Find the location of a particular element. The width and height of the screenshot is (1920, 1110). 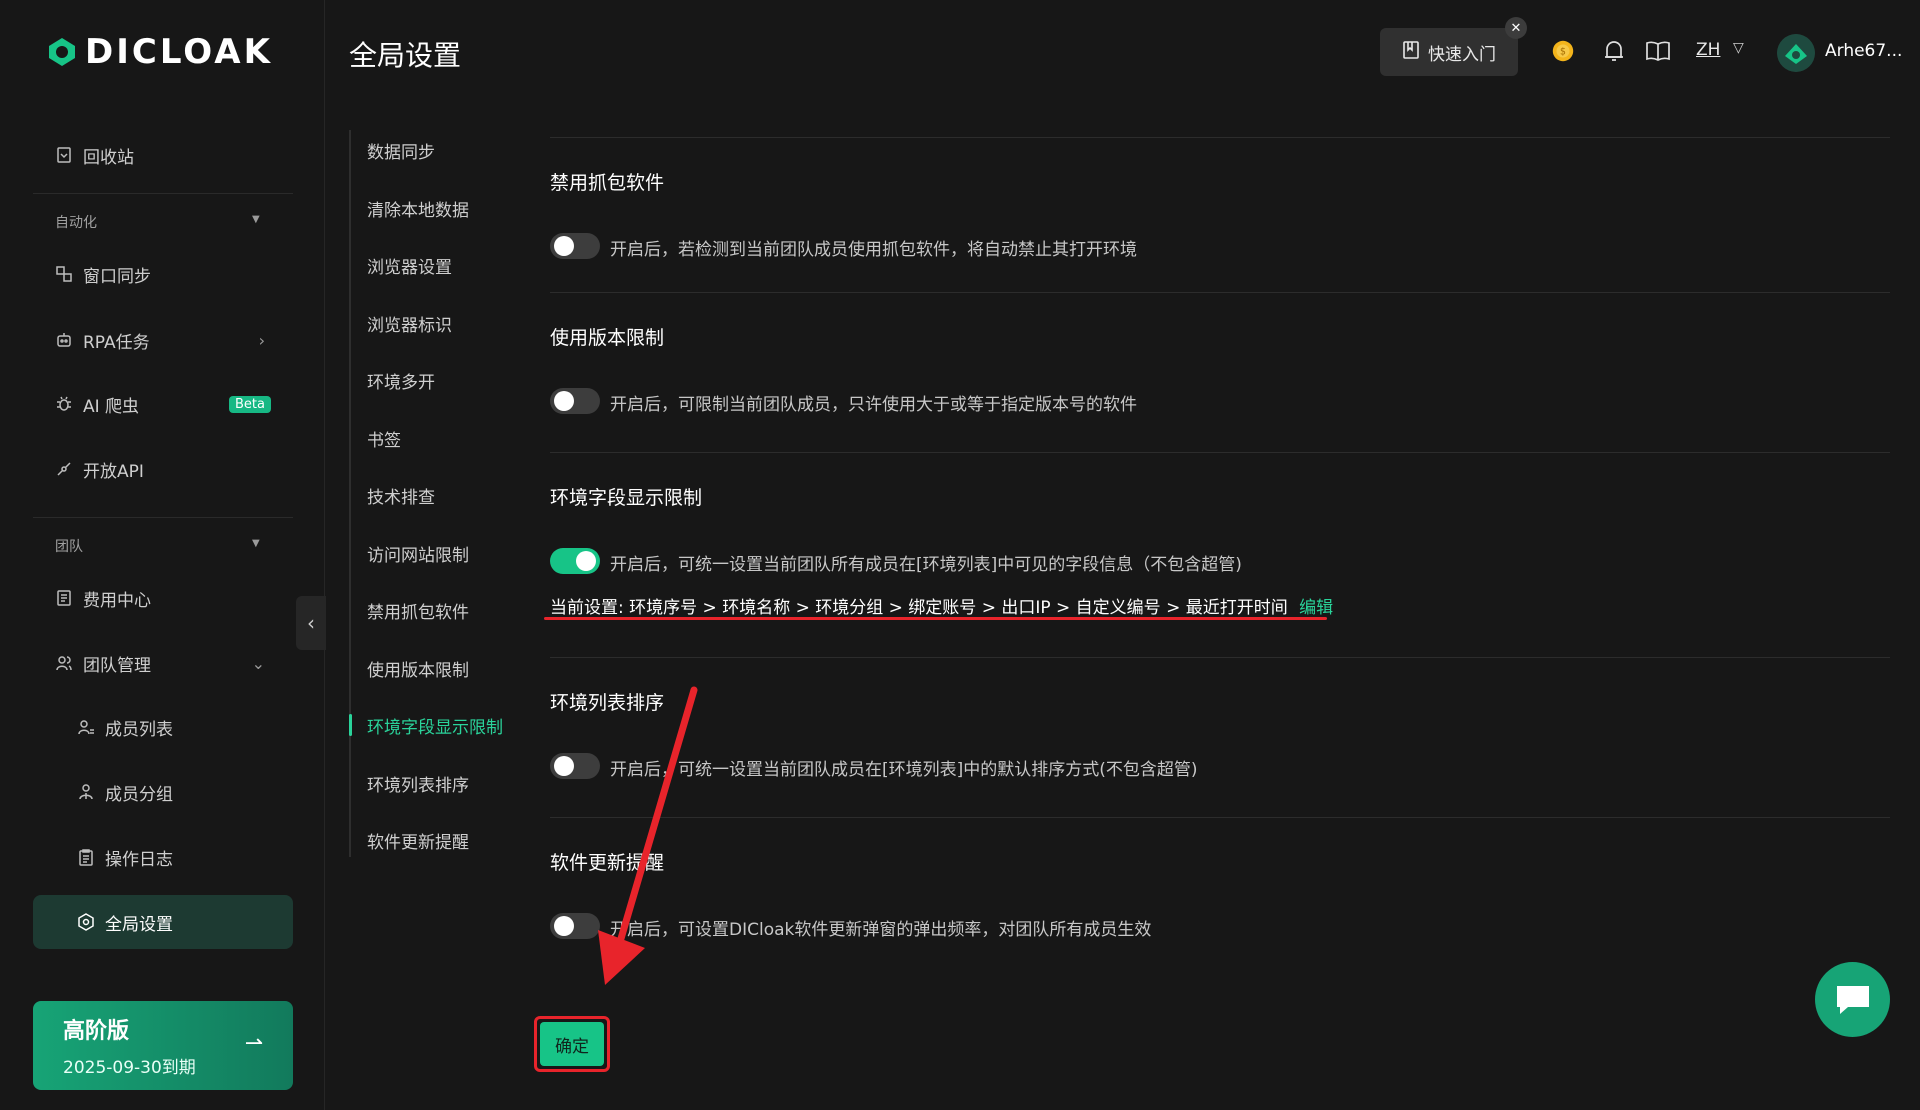

subnav-item-clear-local-data: 清除本地数据 is located at coordinates (418, 208).